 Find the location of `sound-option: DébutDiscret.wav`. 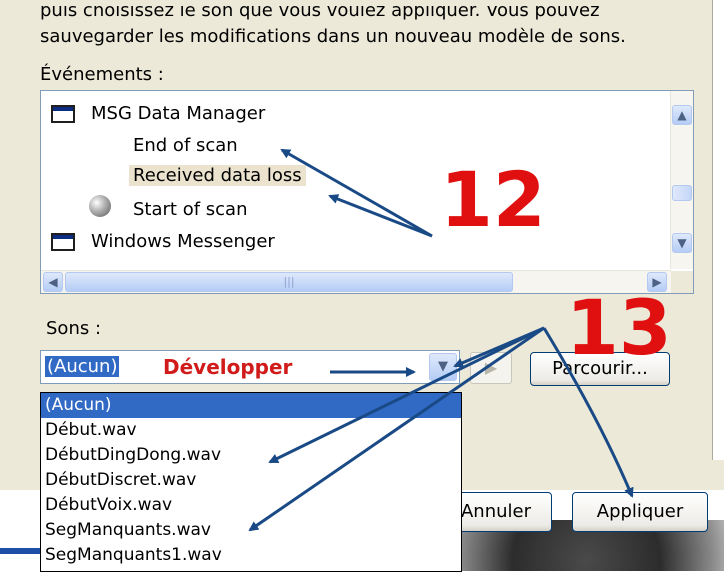

sound-option: DébutDiscret.wav is located at coordinates (251, 480).